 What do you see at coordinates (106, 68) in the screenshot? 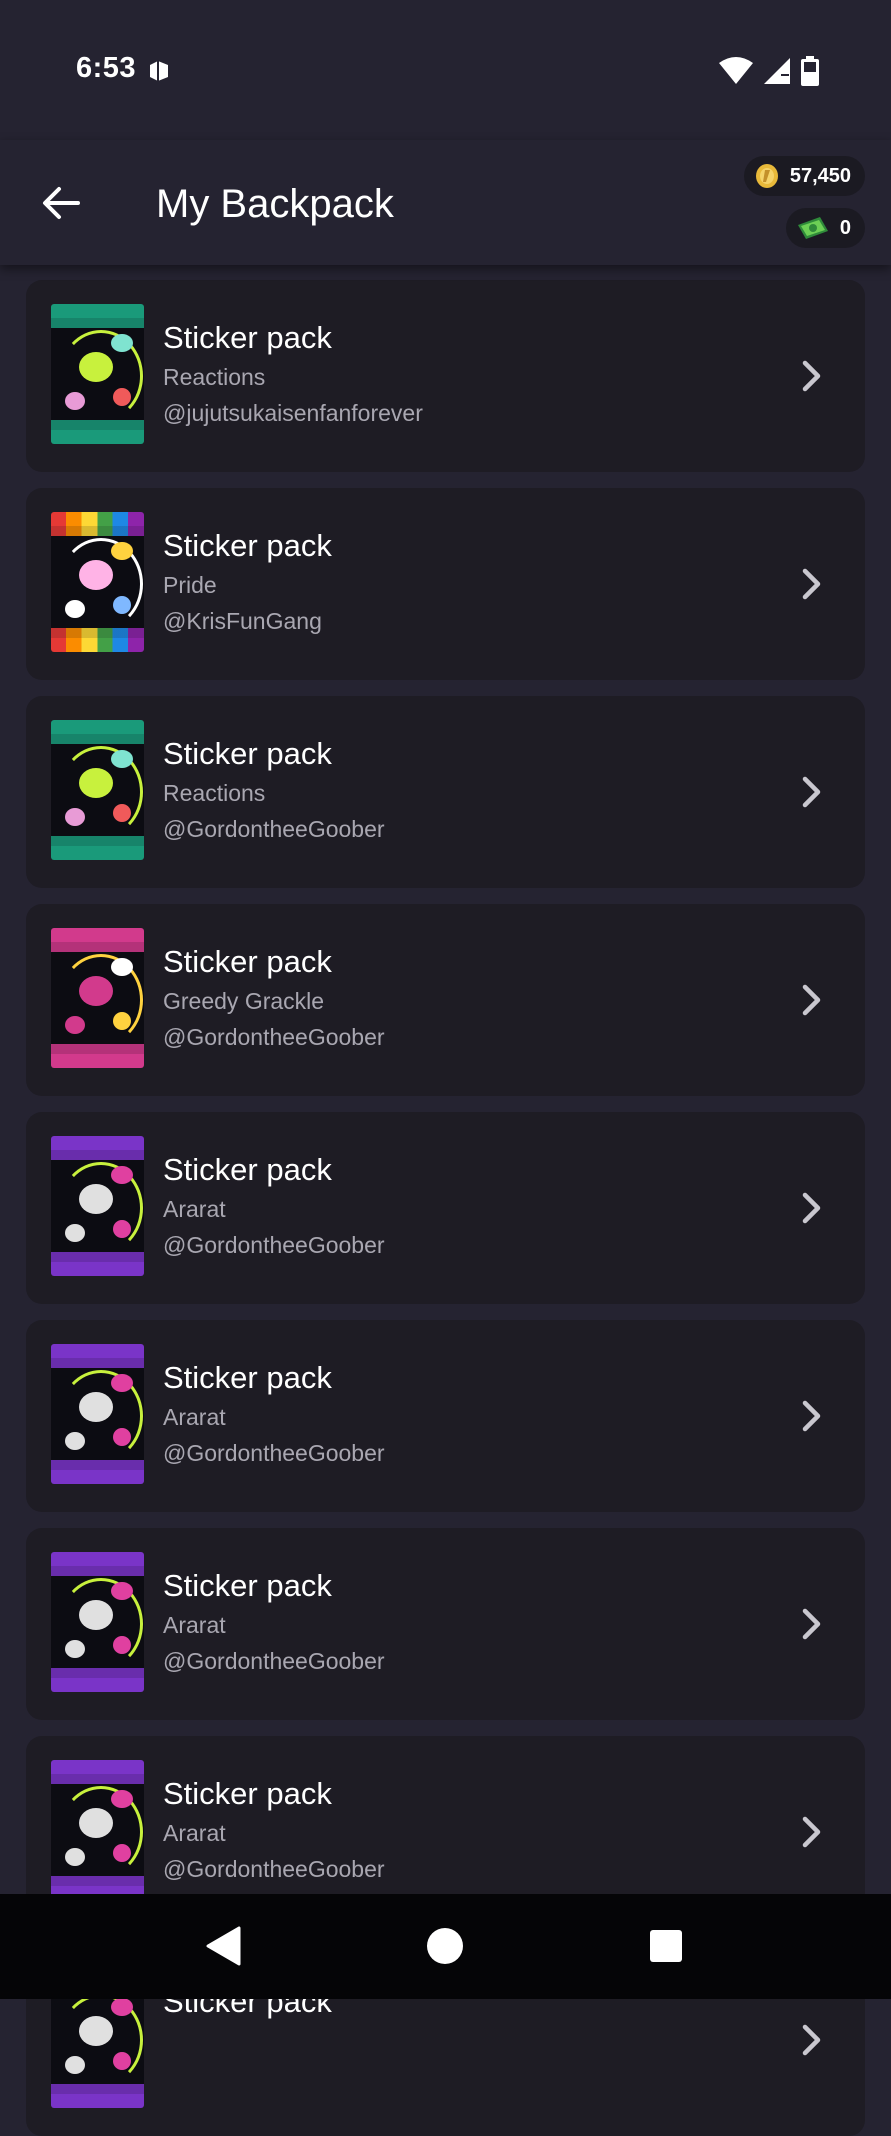
I see `status-time: 6:53` at bounding box center [106, 68].